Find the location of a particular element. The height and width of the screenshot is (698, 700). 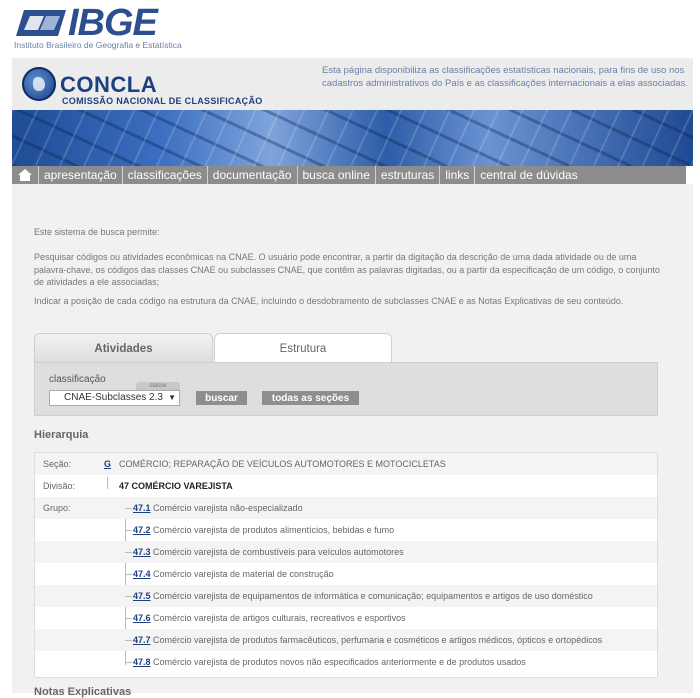

grupo-code-link: 47.8 is located at coordinates (142, 662).